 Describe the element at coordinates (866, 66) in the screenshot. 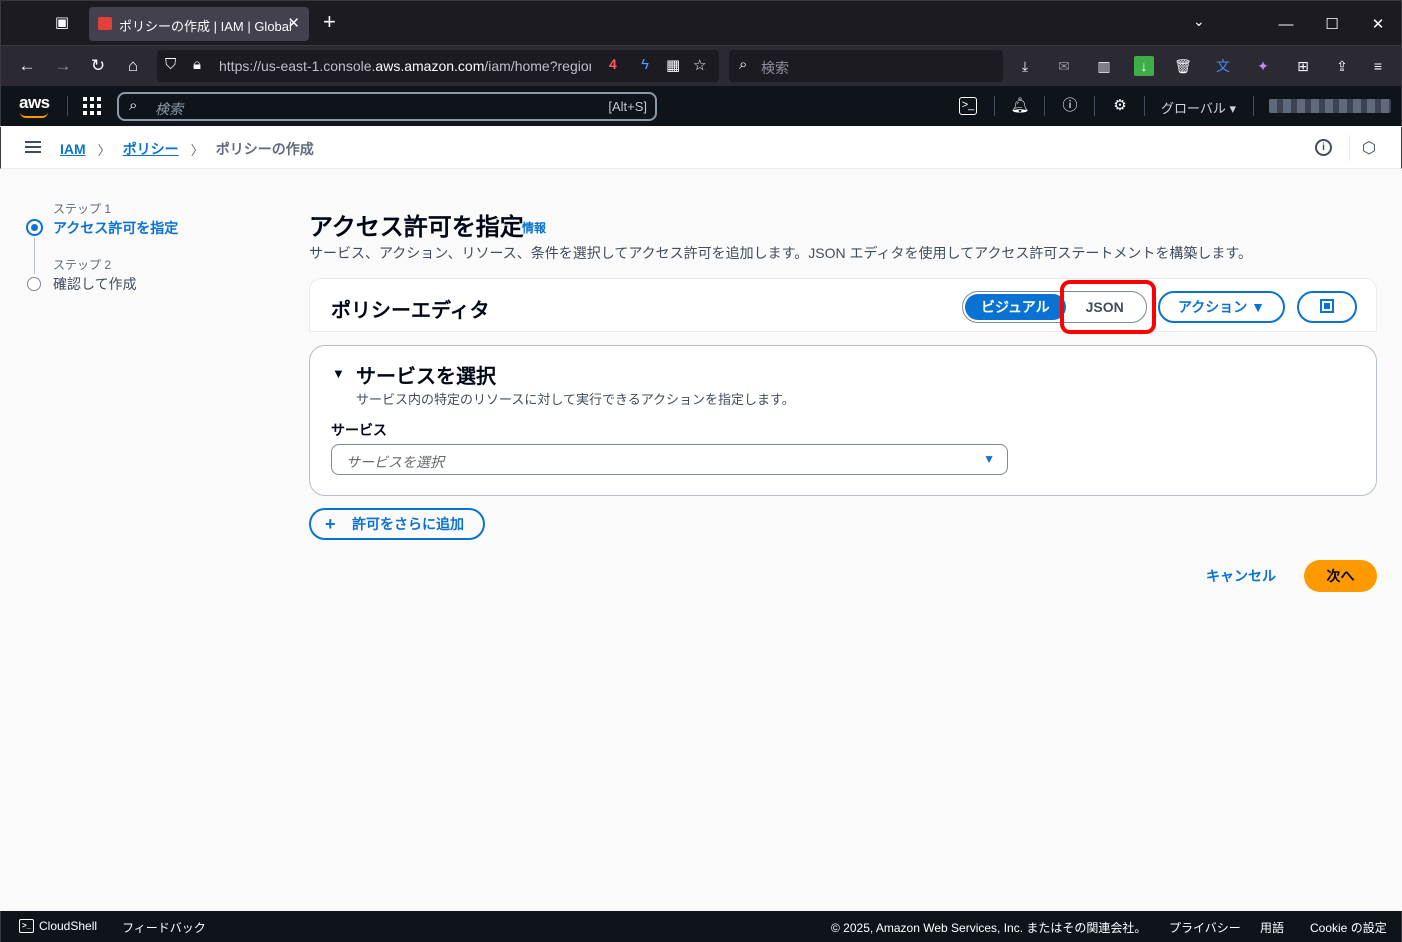

I see `web-search-box: ⌕ 検索` at that location.